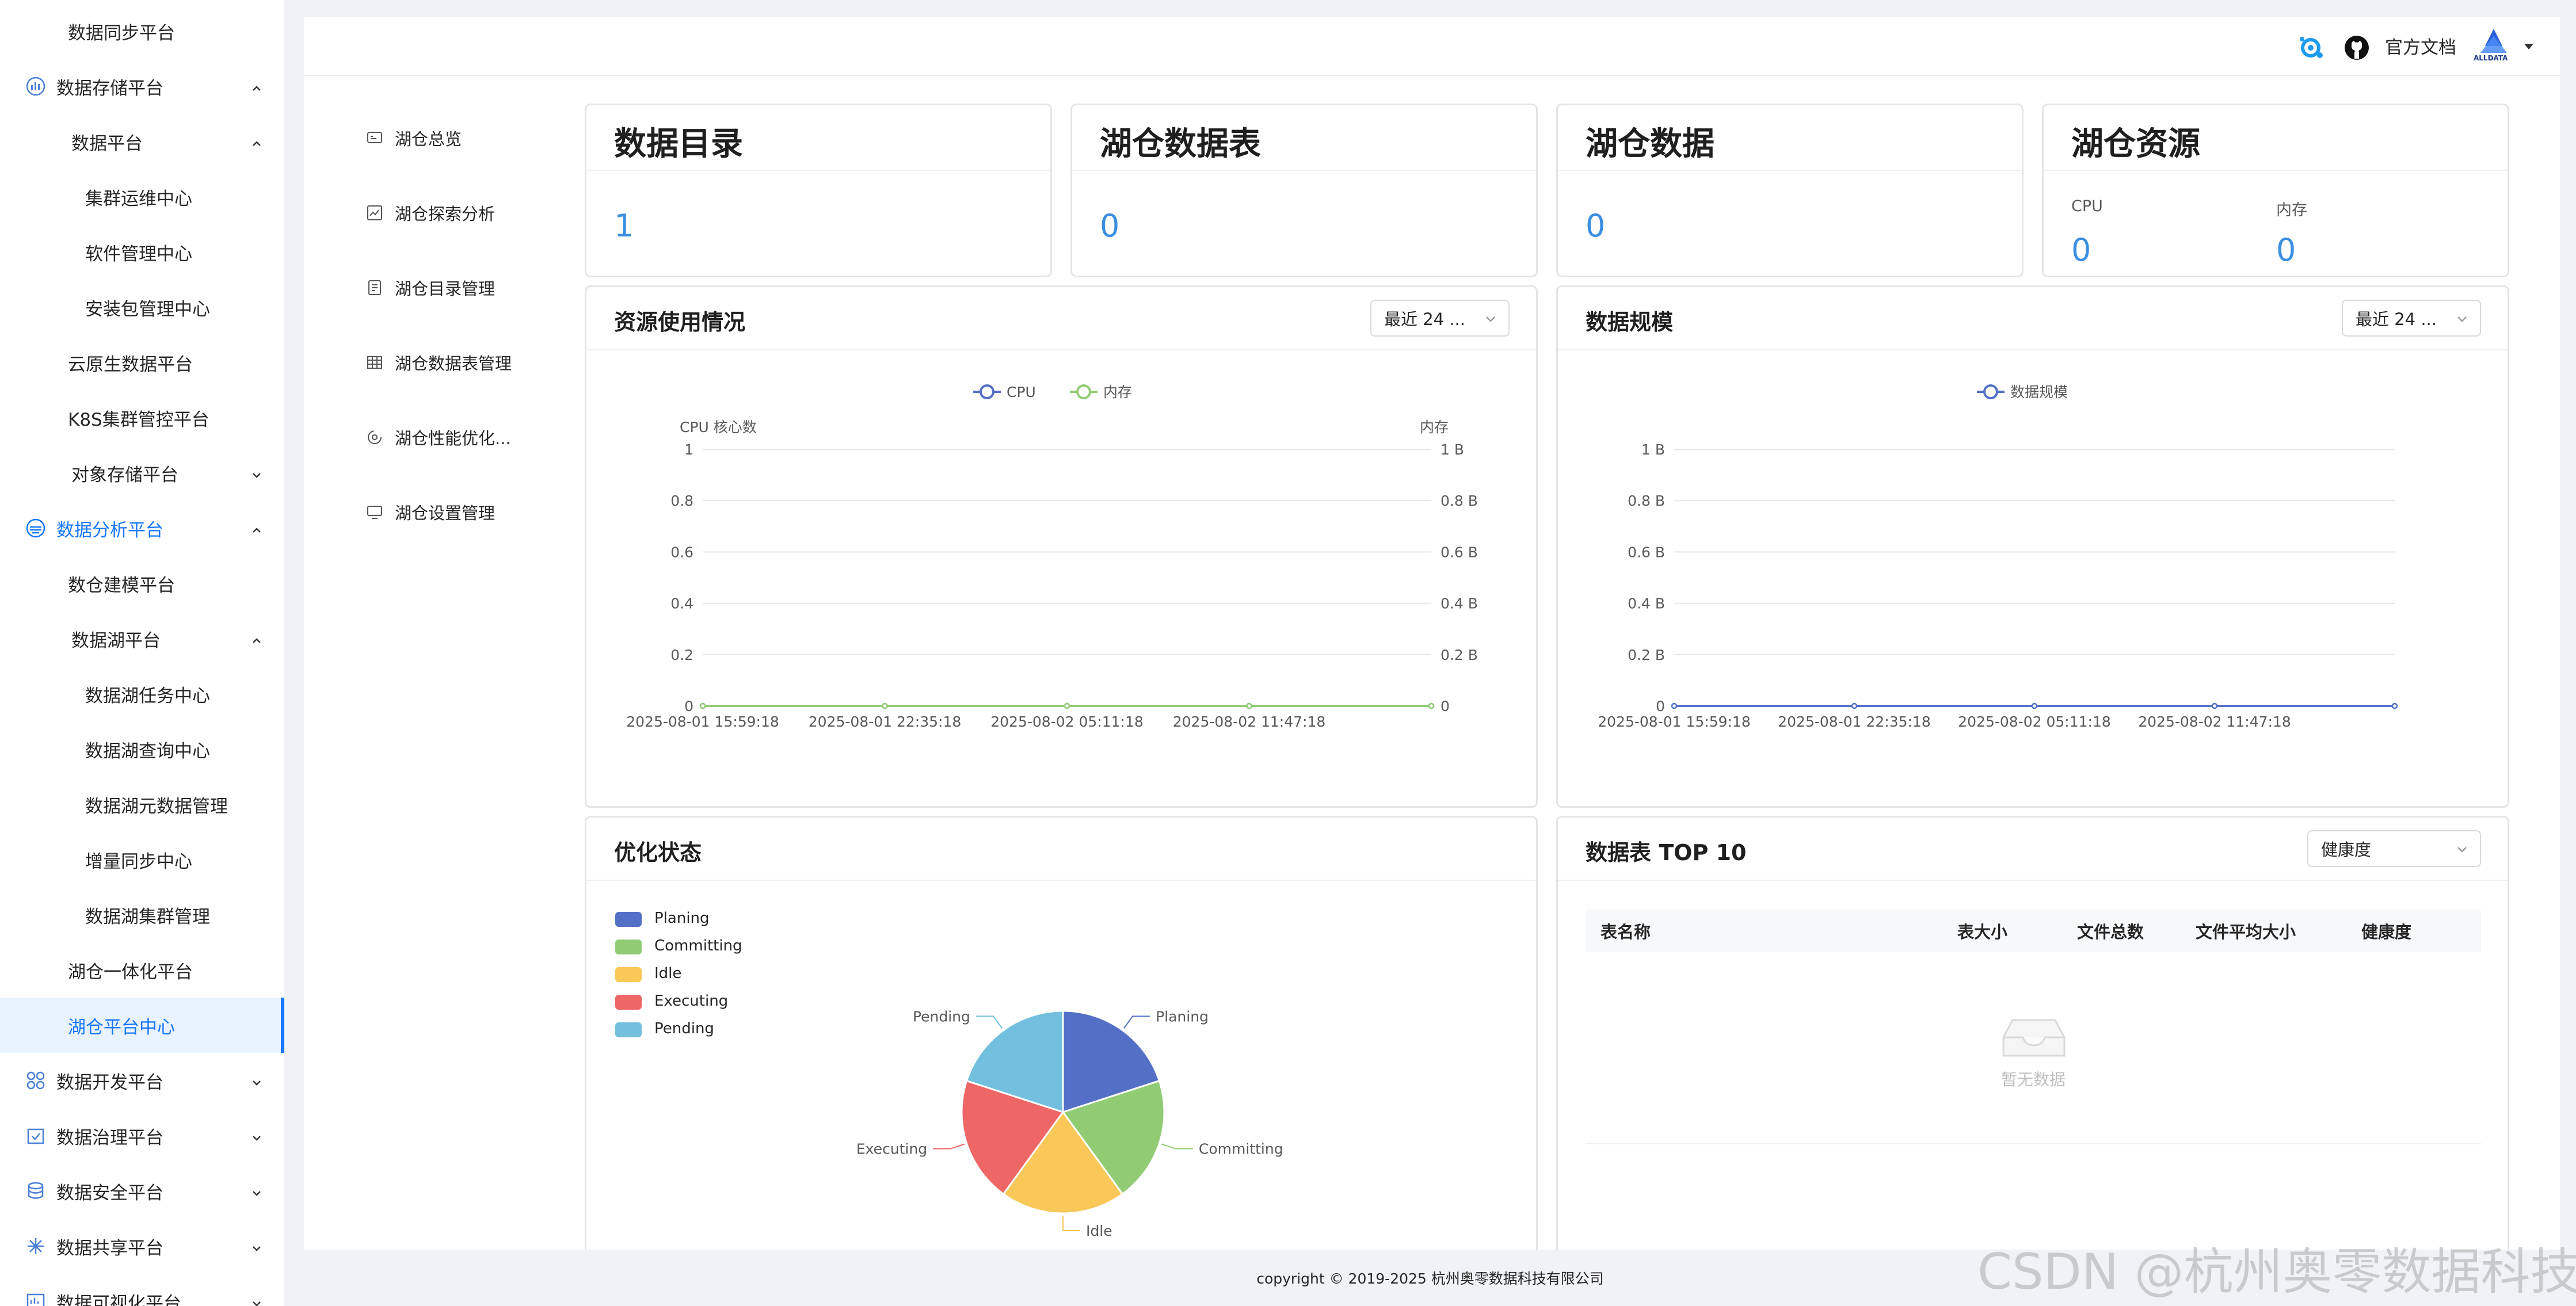 The image size is (2576, 1306). Describe the element at coordinates (2494, 44) in the screenshot. I see `logo: ALLDATA` at that location.